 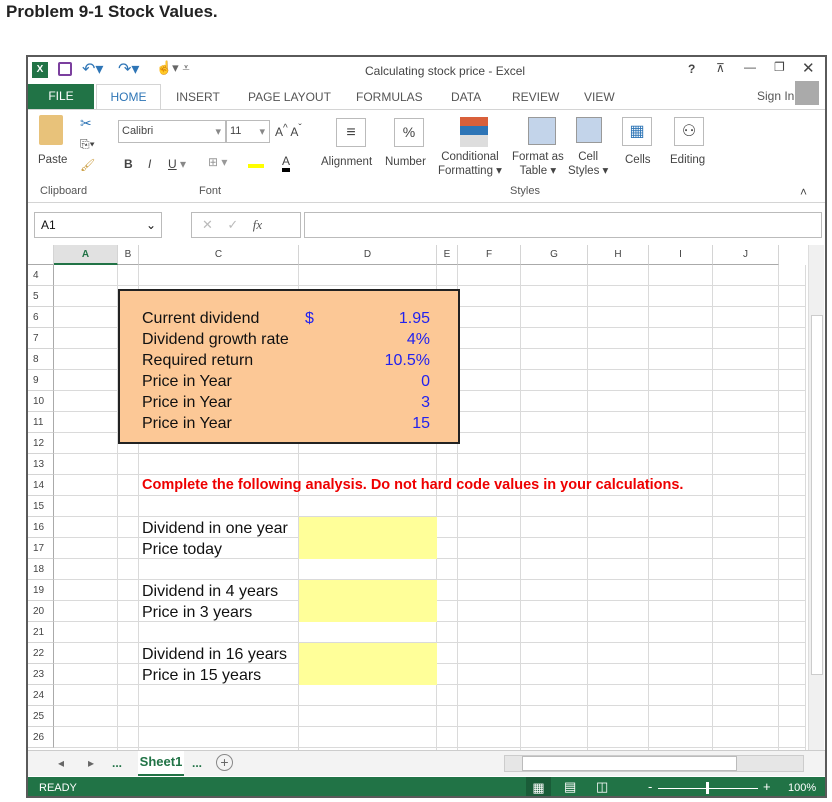 What do you see at coordinates (554, 255) in the screenshot?
I see `column-header-g: G` at bounding box center [554, 255].